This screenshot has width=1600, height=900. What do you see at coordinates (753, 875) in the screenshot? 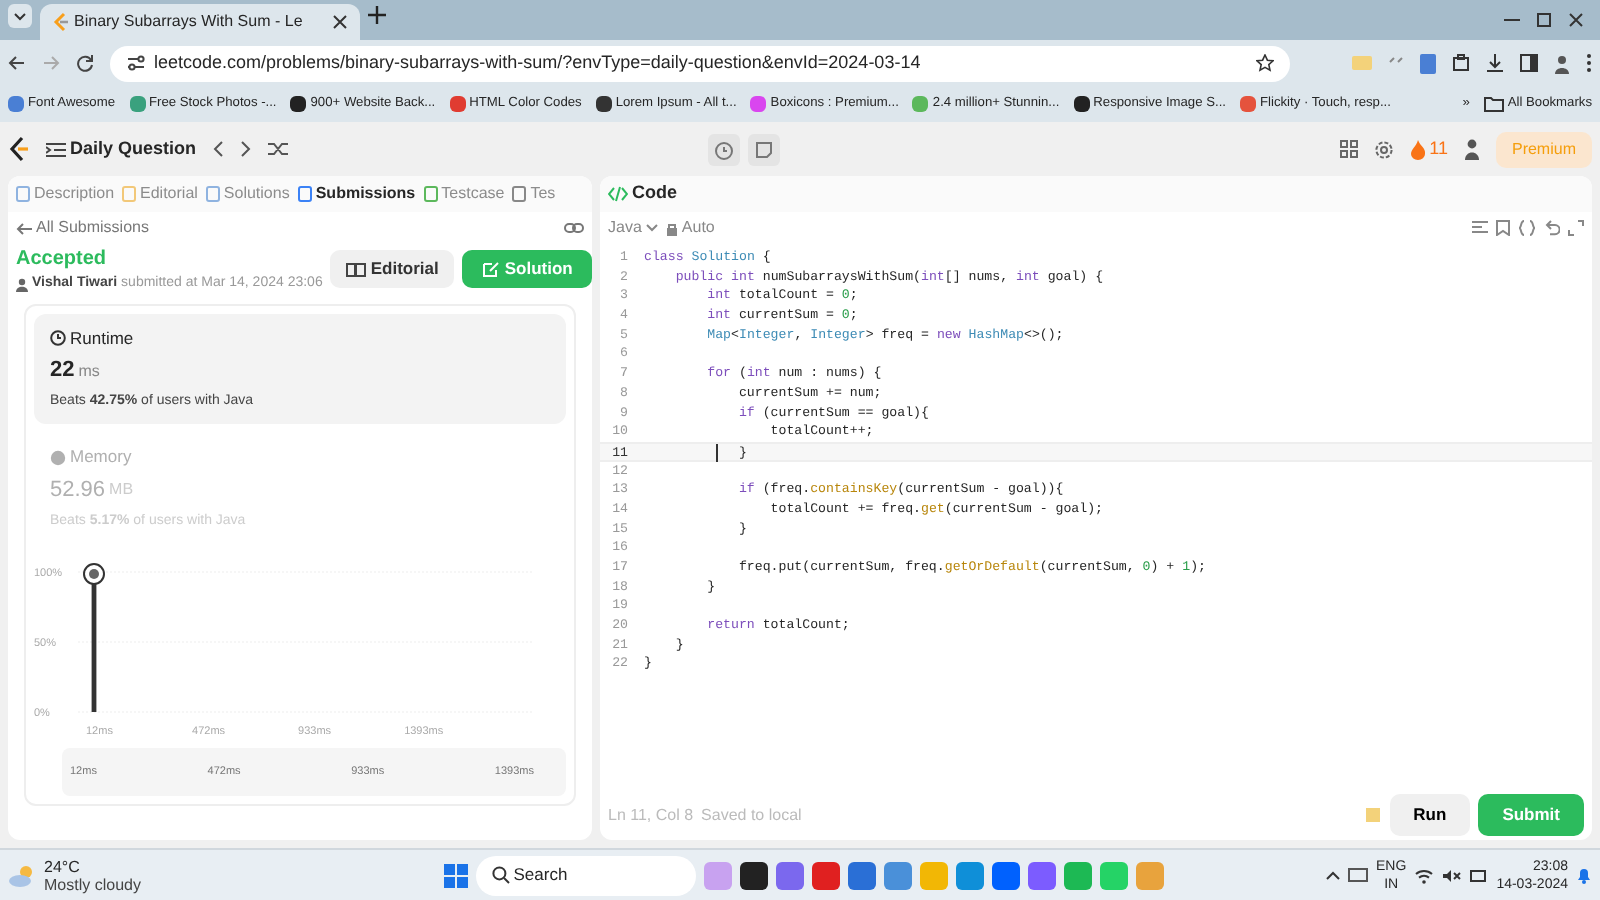
I see `app-icon` at bounding box center [753, 875].